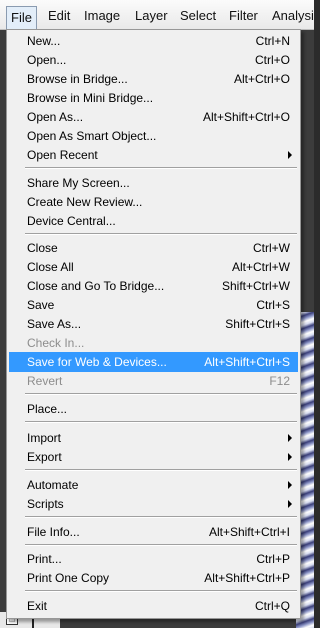  I want to click on menu-item-open-as: Open As... Alt+Shift+Ctrl+O, so click(153, 117).